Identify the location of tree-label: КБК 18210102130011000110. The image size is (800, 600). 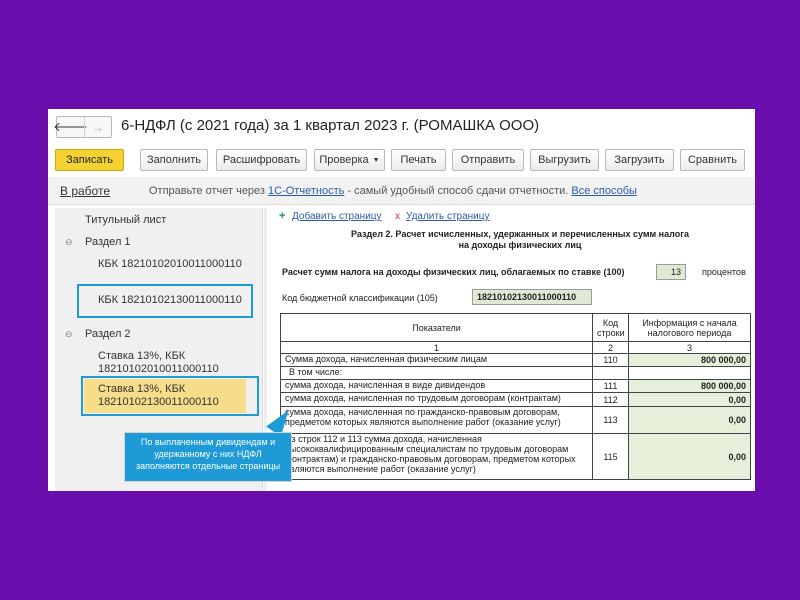
(170, 300).